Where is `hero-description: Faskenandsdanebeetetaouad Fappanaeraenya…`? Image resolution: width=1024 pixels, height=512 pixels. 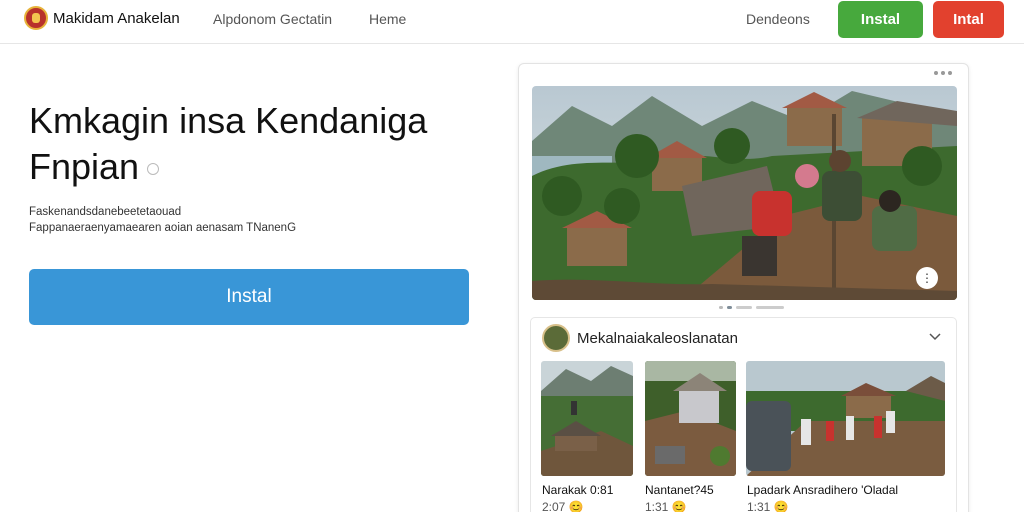
hero-description: Faskenandsdanebeetetaouad Fappanaeraenya… is located at coordinates (194, 220).